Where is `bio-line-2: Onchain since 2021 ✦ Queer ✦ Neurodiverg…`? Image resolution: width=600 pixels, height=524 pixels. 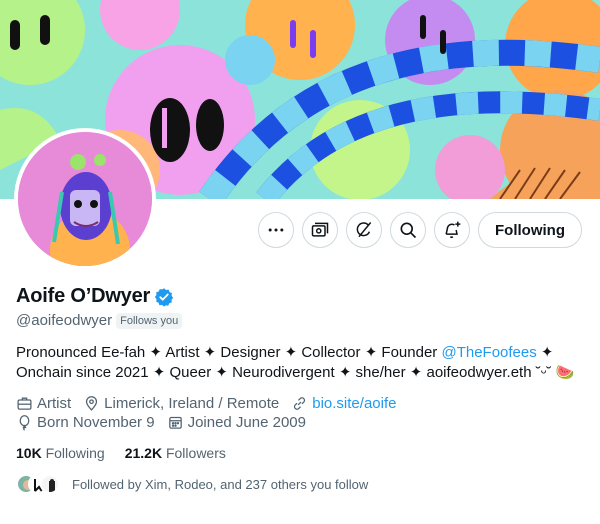
bio-line-2: Onchain since 2021 ✦ Queer ✦ Neurodiverg… is located at coordinates (295, 372).